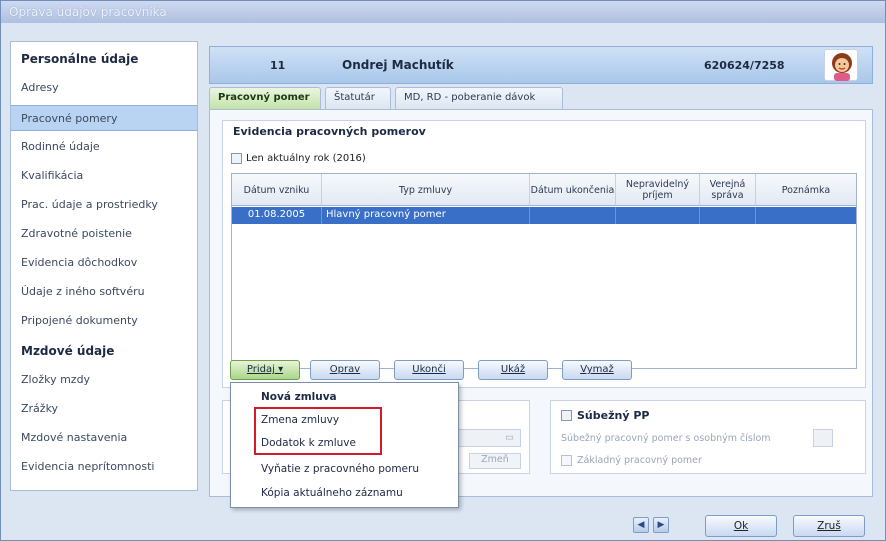 This screenshot has height=541, width=886. Describe the element at coordinates (541, 524) in the screenshot. I see `dialog-footer: ◀ ▶ Ok Zruš` at that location.